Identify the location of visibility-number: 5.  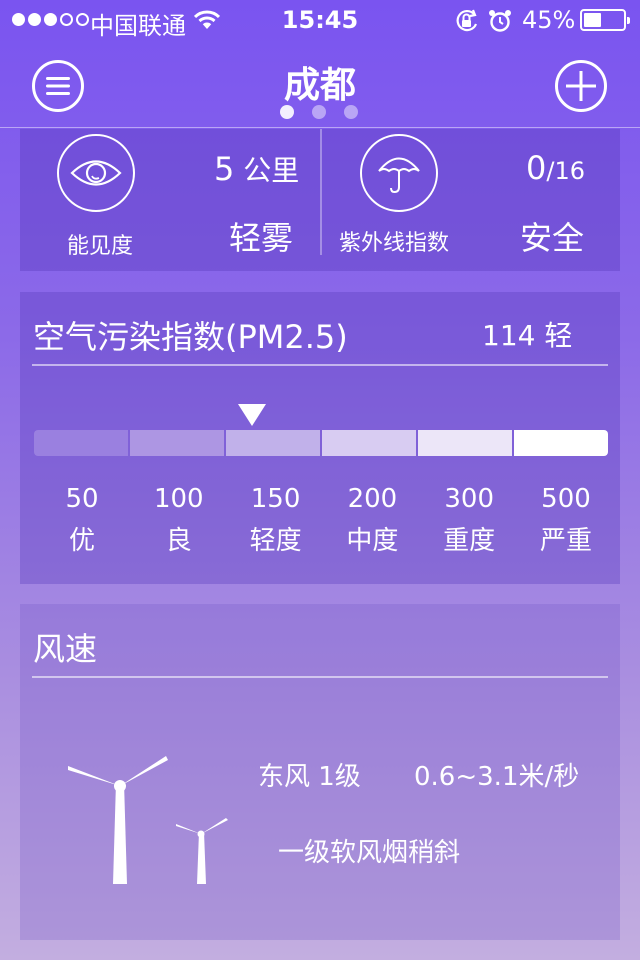
(224, 169).